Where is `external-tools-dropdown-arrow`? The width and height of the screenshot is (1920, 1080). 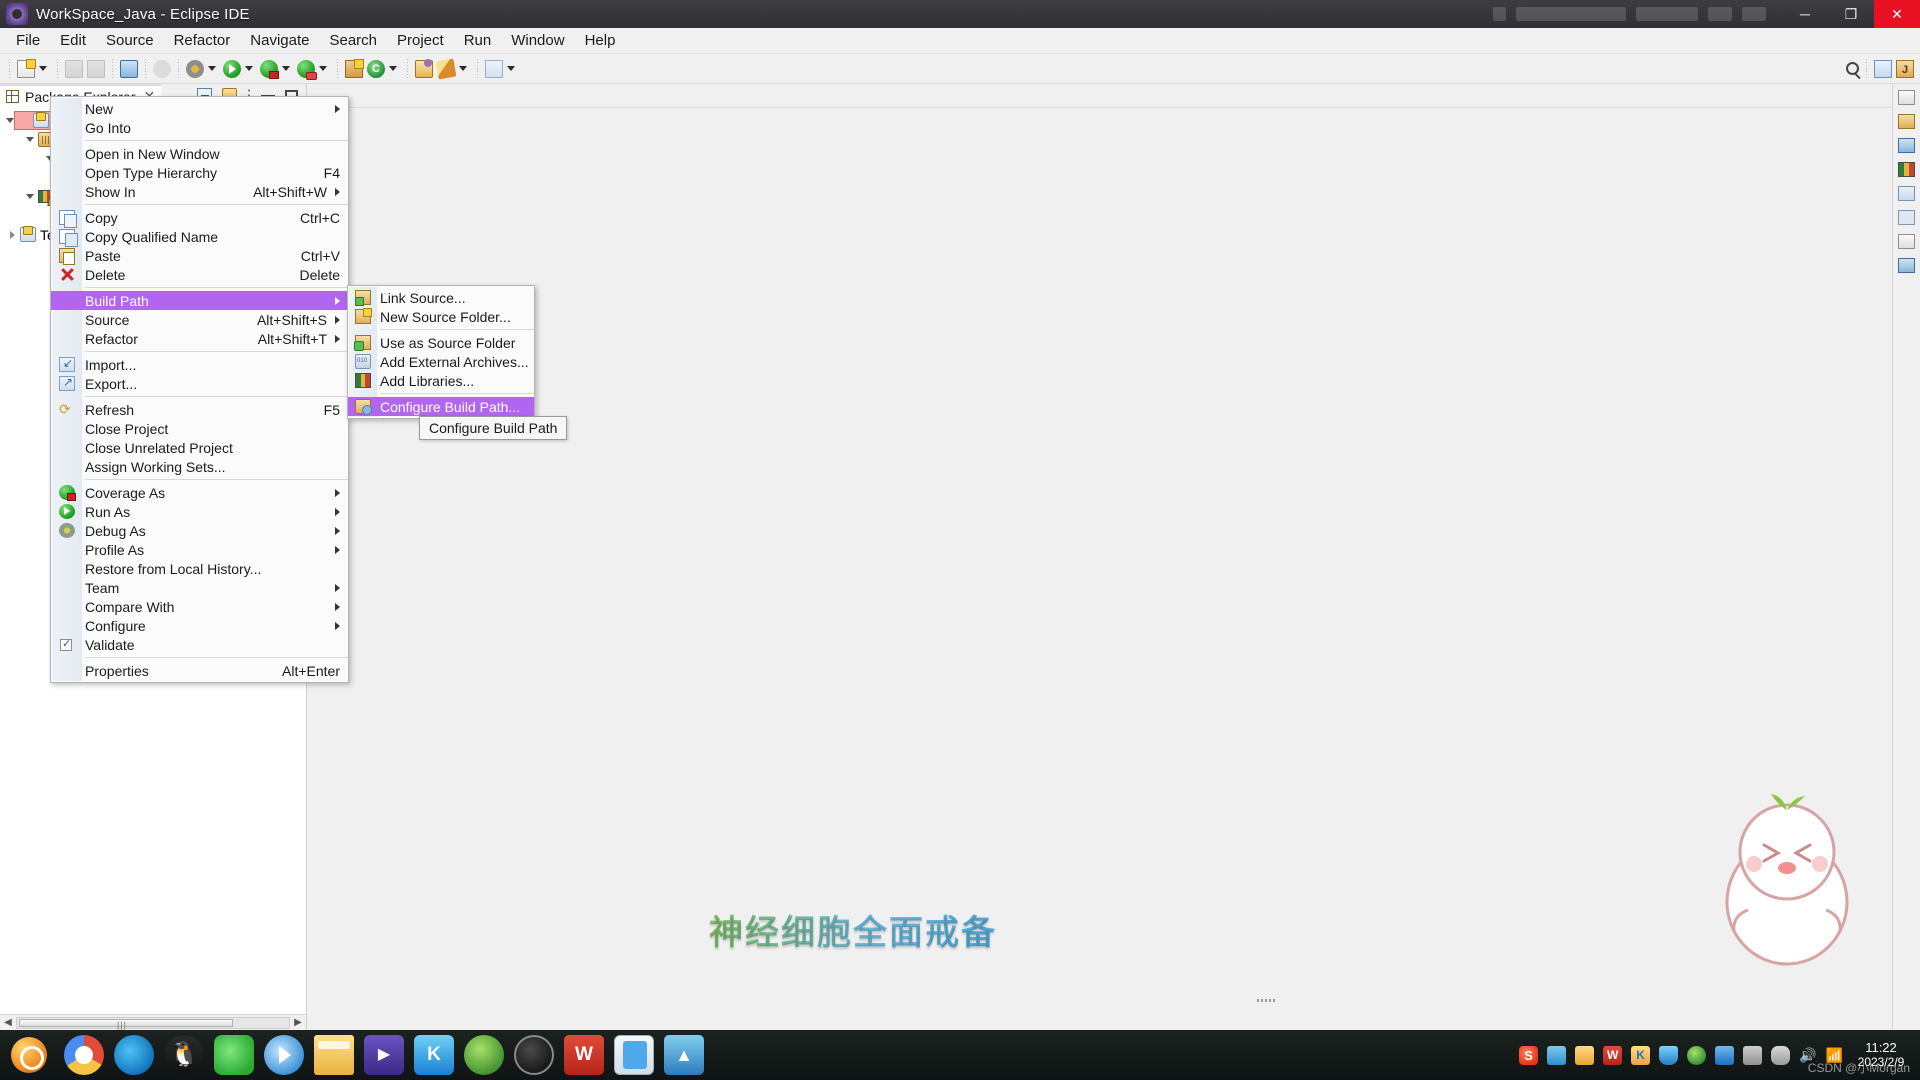
external-tools-dropdown-arrow is located at coordinates (463, 68).